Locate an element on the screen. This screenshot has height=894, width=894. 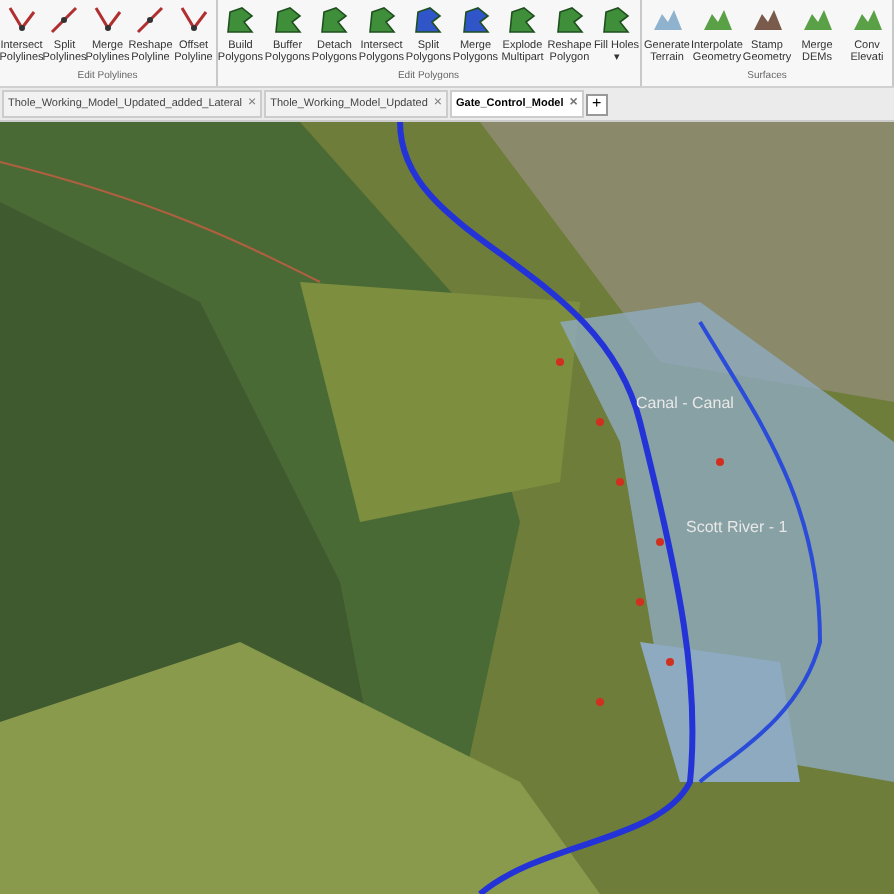
new-tab-button: + is located at coordinates (596, 104).